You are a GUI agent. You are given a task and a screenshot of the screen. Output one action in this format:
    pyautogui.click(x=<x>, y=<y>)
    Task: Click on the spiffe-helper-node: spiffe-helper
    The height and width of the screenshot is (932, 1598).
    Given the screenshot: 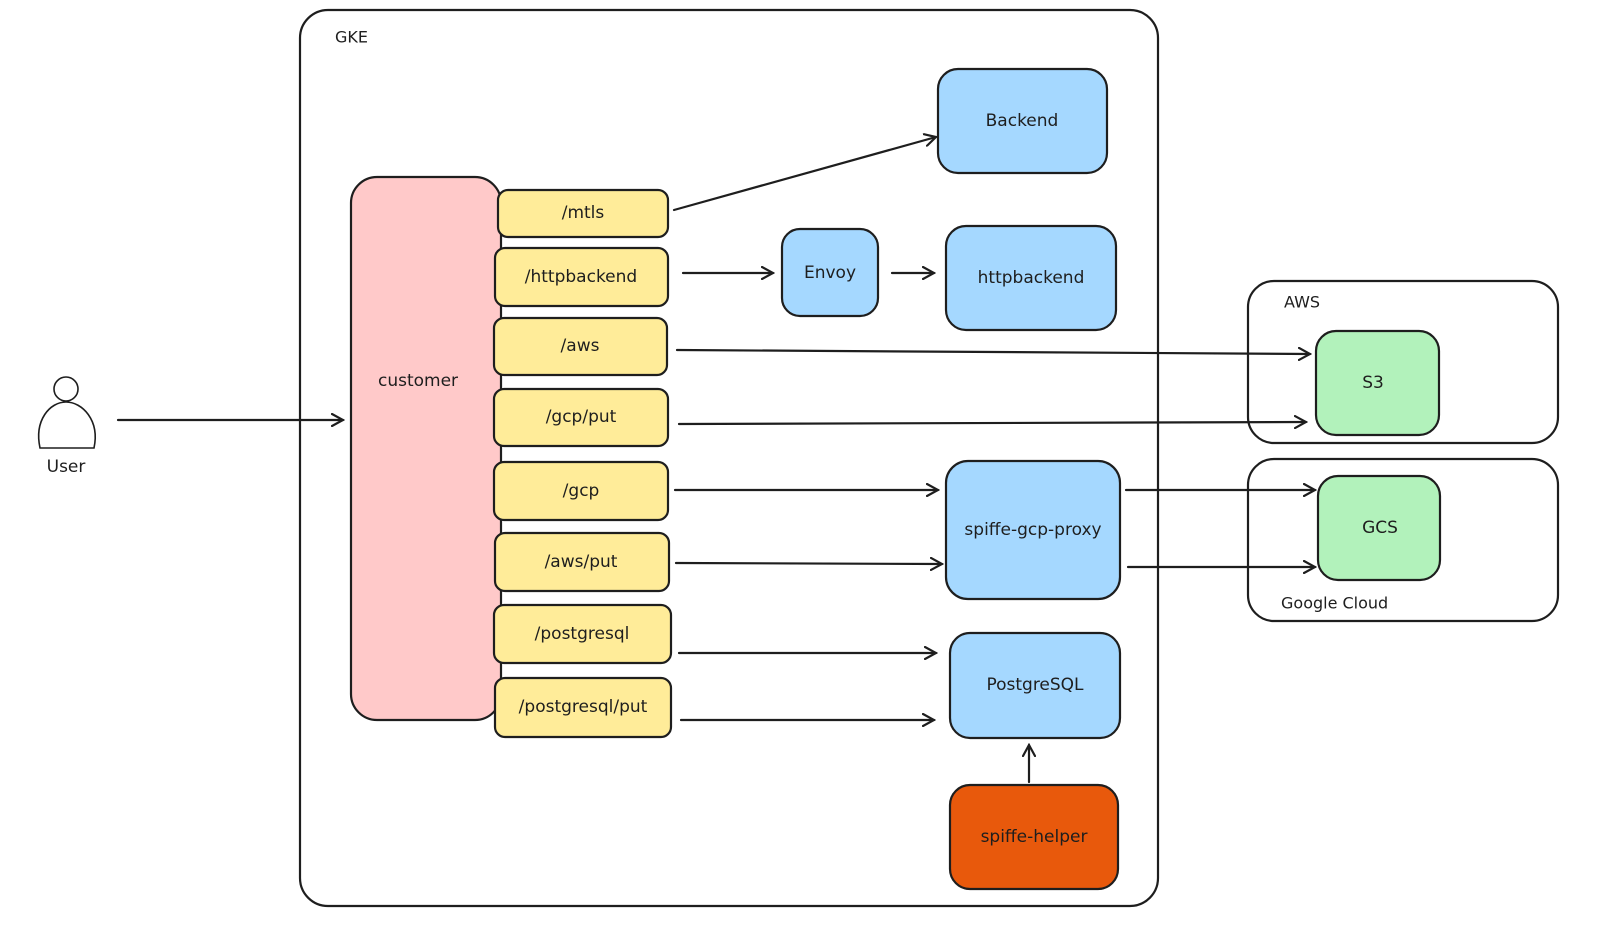 What is the action you would take?
    pyautogui.click(x=1034, y=837)
    